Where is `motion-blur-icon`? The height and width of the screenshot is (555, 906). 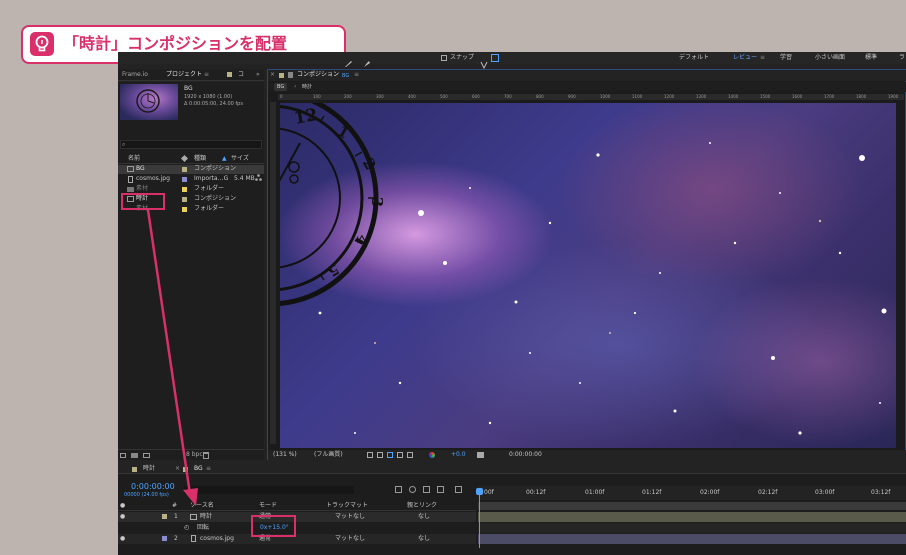
motion-blur-icon is located at coordinates (412, 489).